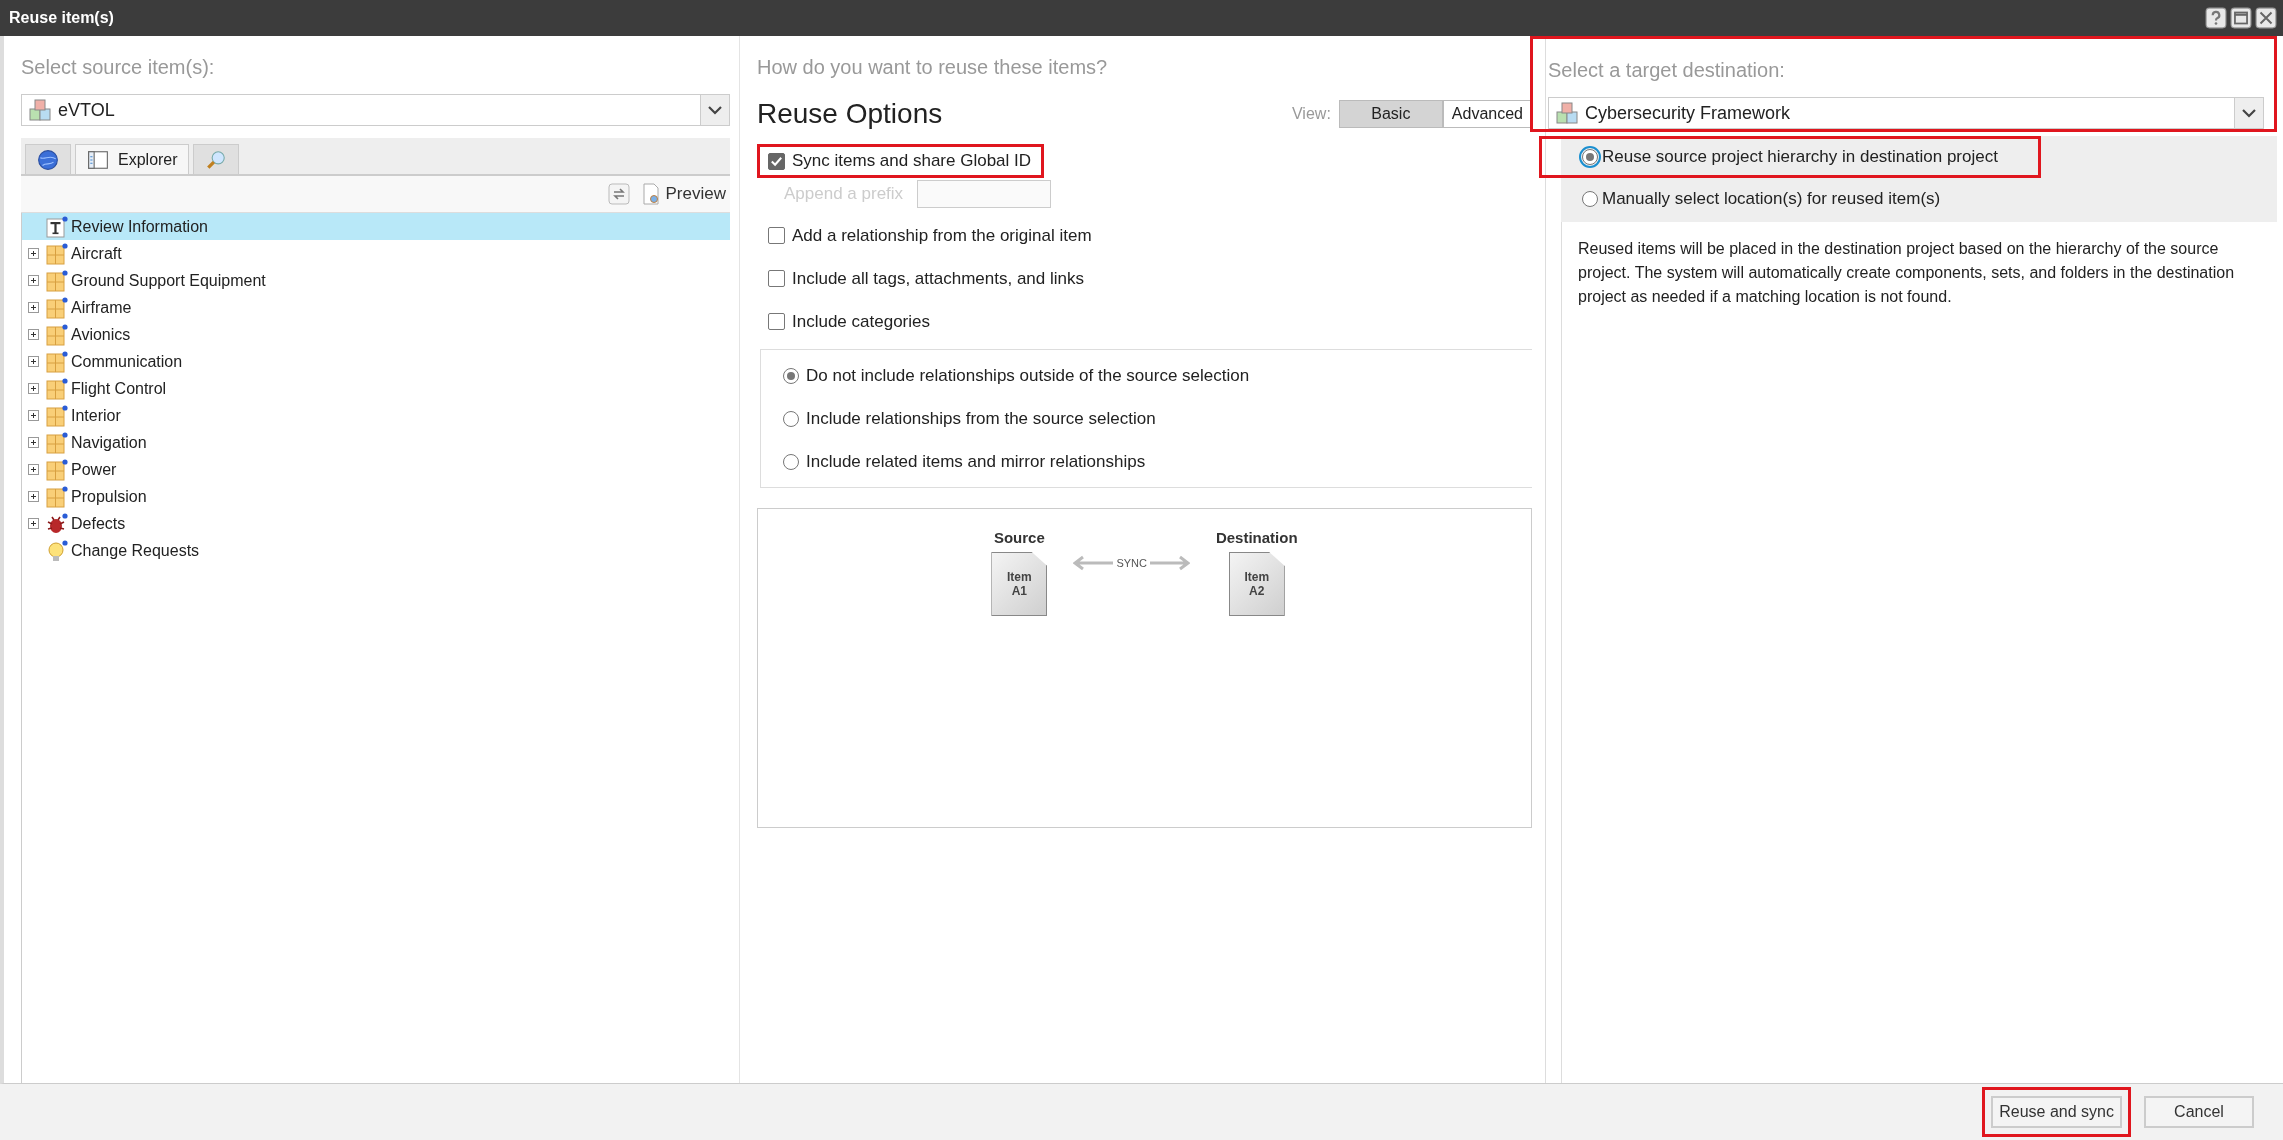 Image resolution: width=2283 pixels, height=1140 pixels. I want to click on tree-item: Interior, so click(376, 415).